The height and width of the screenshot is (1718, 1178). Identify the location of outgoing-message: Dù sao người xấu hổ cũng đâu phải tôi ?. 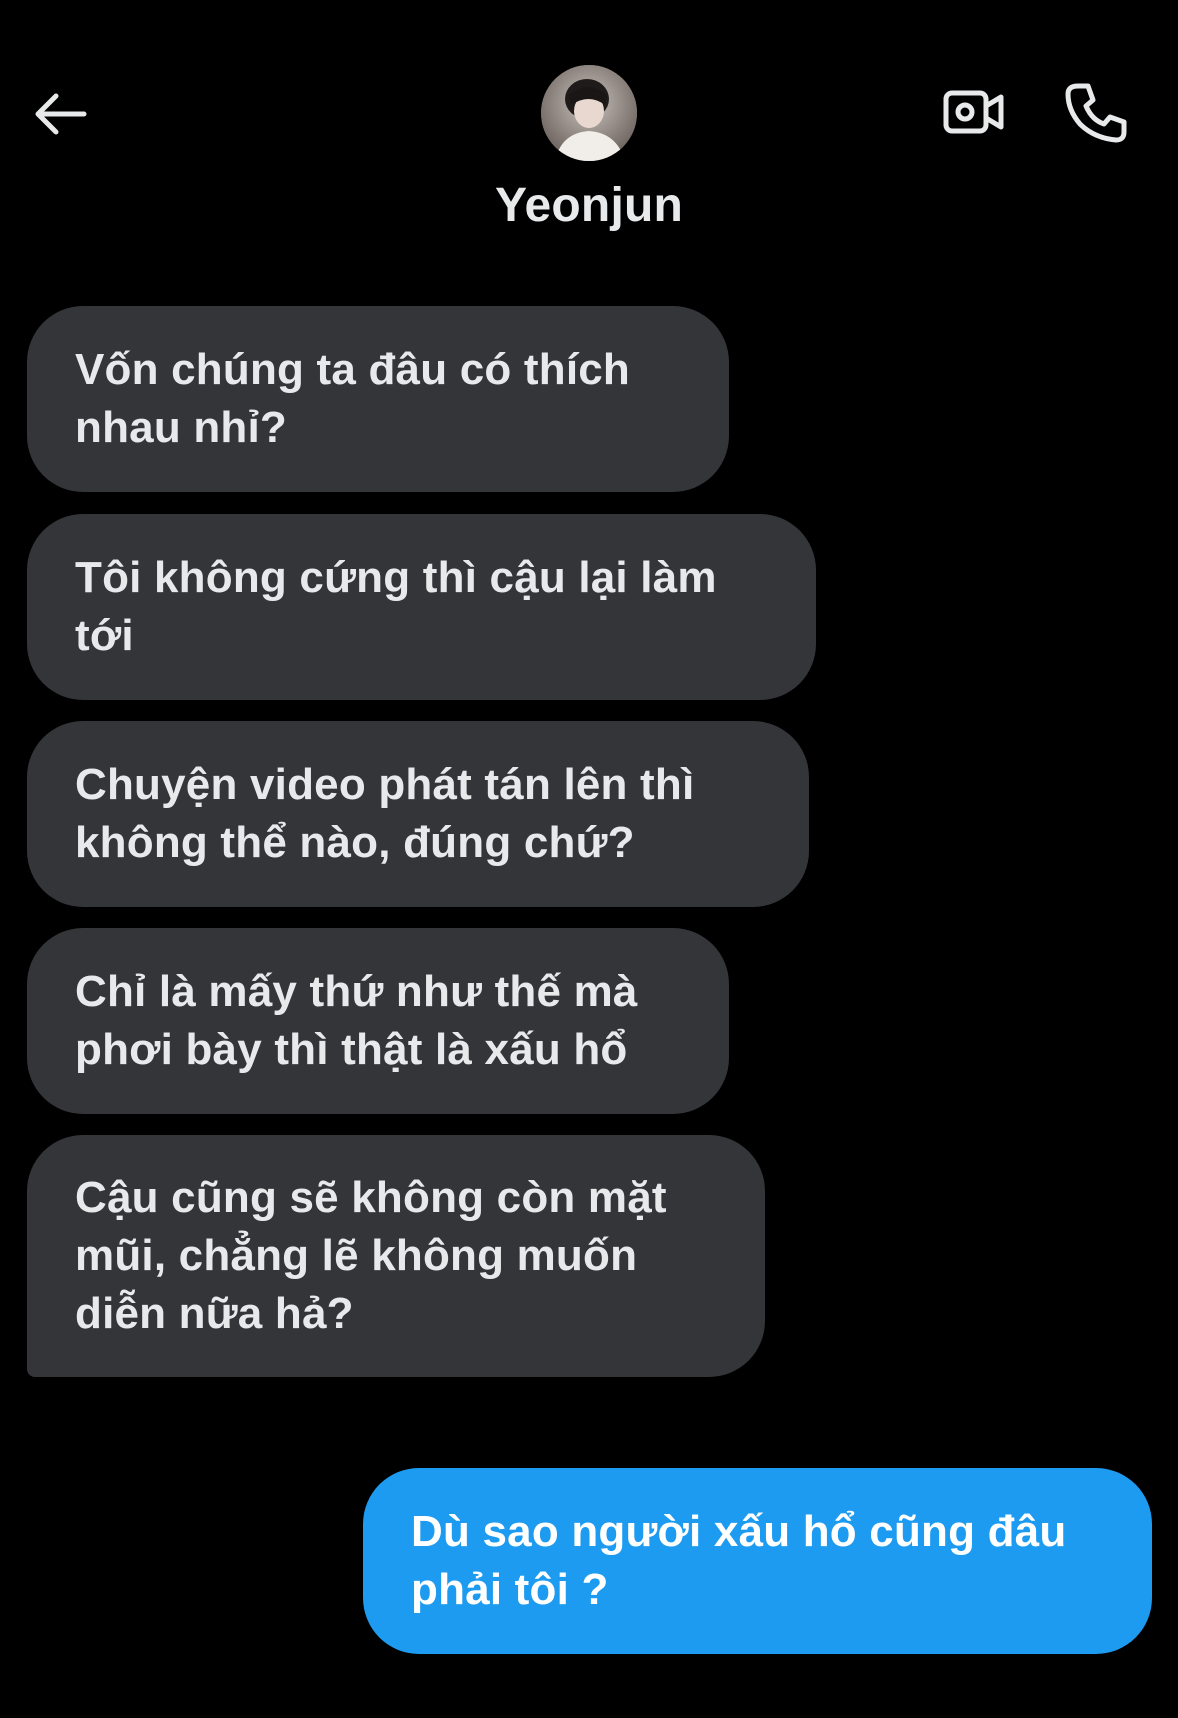
(757, 1561).